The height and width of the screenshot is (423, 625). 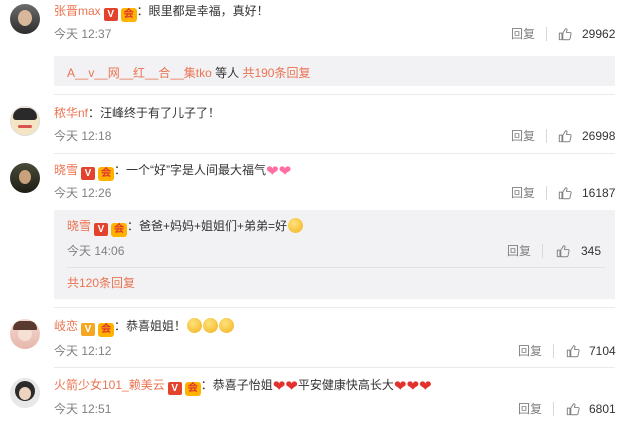 I want to click on username: 张晋max, so click(x=77, y=11).